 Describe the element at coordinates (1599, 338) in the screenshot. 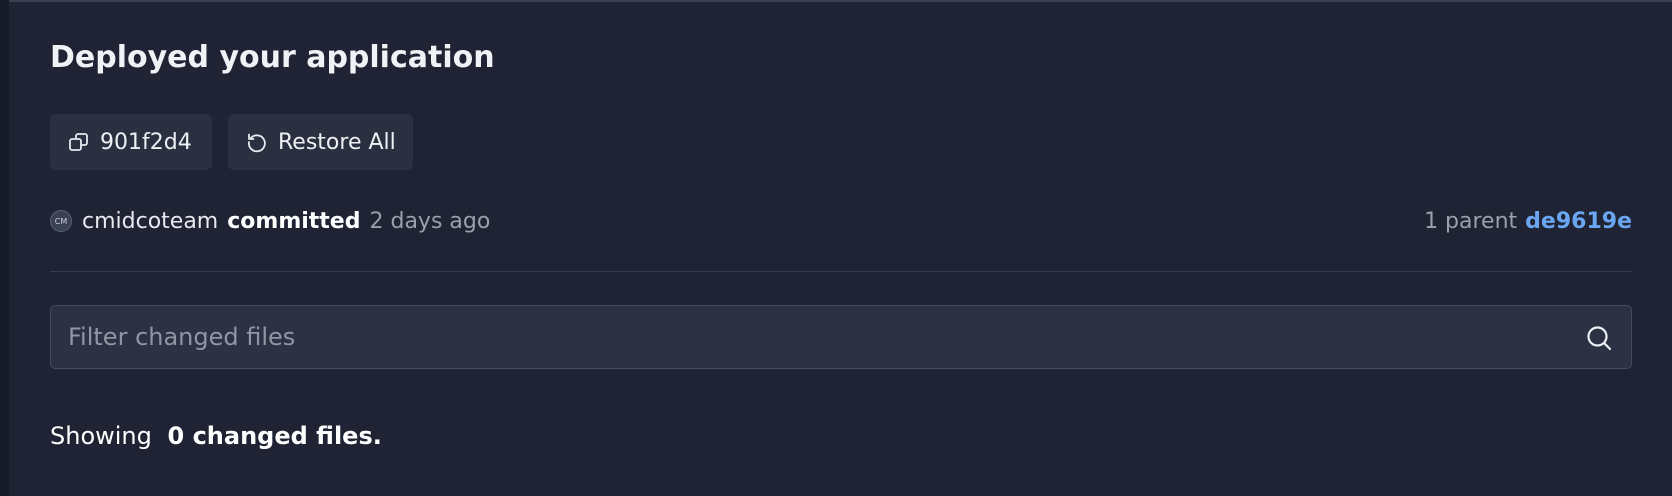

I see `search-icon` at that location.